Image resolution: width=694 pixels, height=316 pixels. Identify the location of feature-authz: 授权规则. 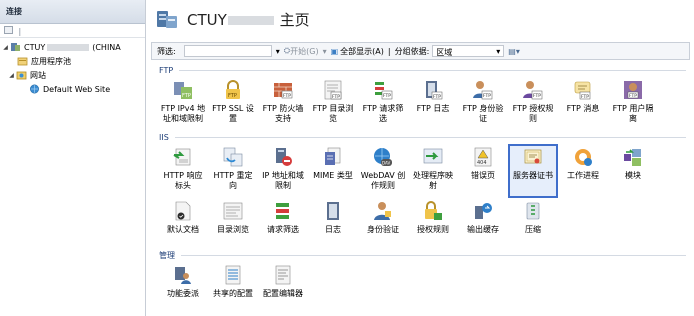
(433, 221).